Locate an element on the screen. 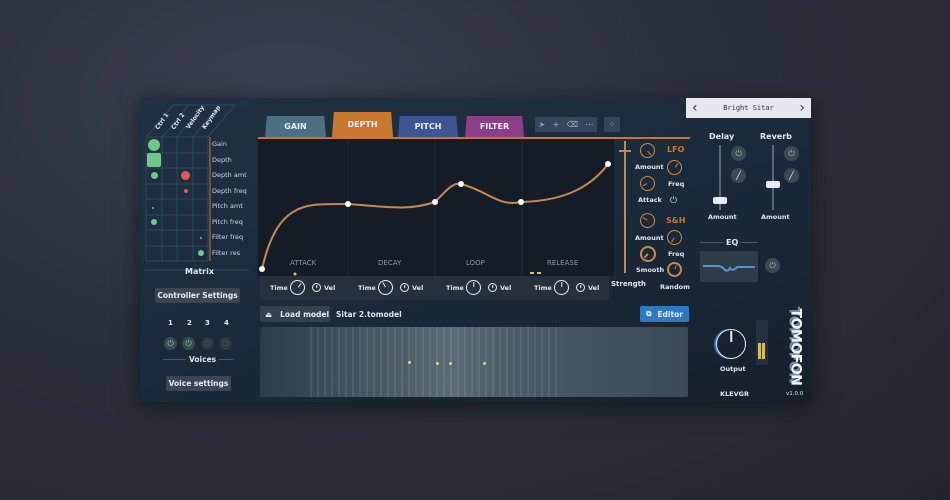  eq-power-icon: ⏻ is located at coordinates (772, 265).